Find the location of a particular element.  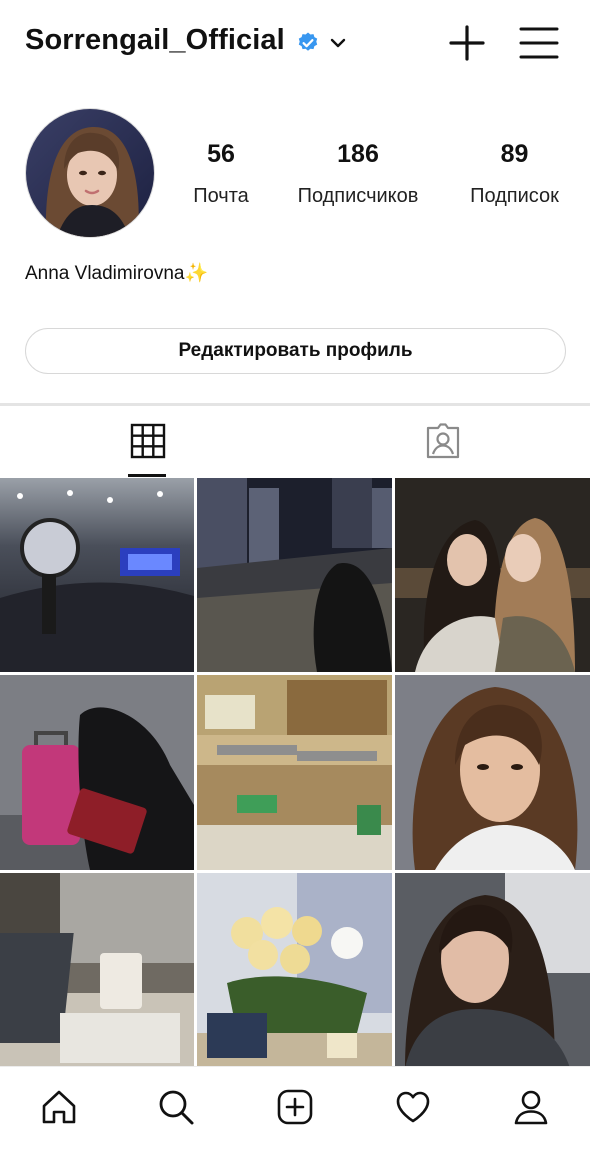

add-post-icon is located at coordinates (295, 1107).